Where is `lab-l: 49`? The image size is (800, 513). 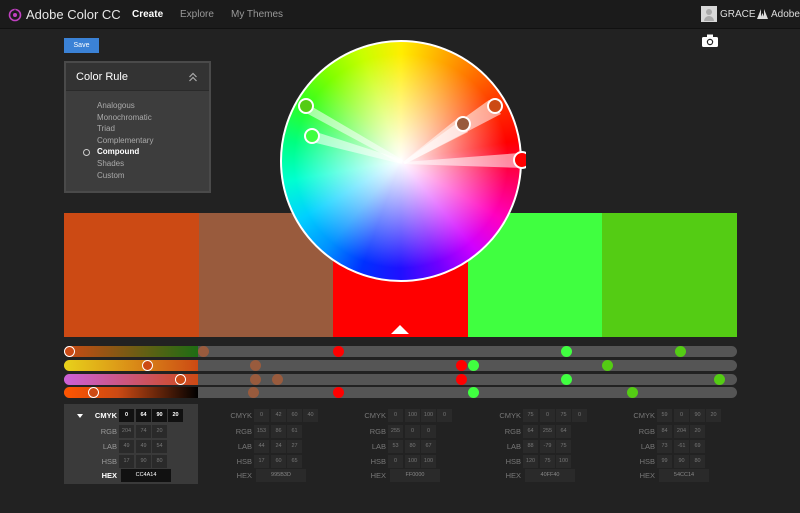
lab-l: 49 is located at coordinates (126, 446).